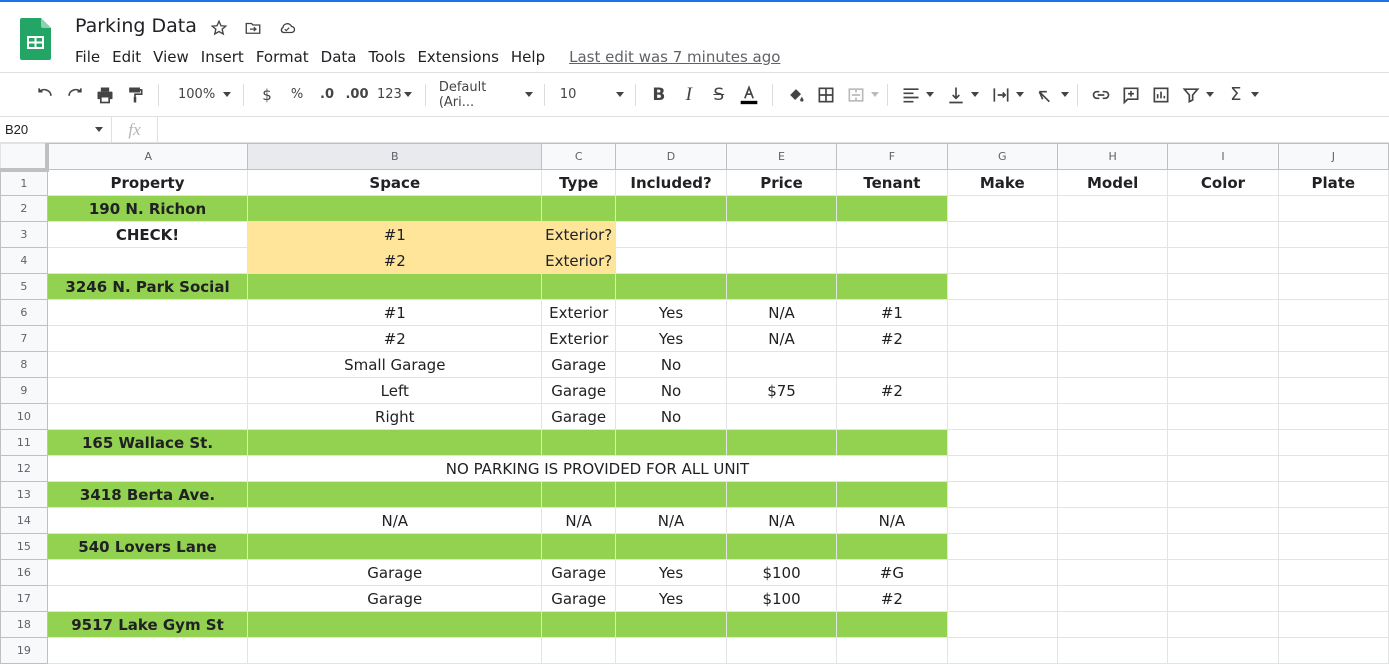 The width and height of the screenshot is (1389, 664). I want to click on row-header: 16, so click(24, 572).